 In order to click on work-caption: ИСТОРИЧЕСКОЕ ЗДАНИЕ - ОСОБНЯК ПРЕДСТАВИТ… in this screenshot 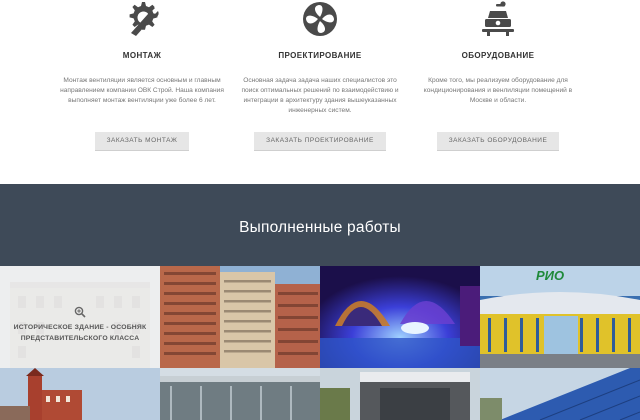, I will do `click(80, 333)`.